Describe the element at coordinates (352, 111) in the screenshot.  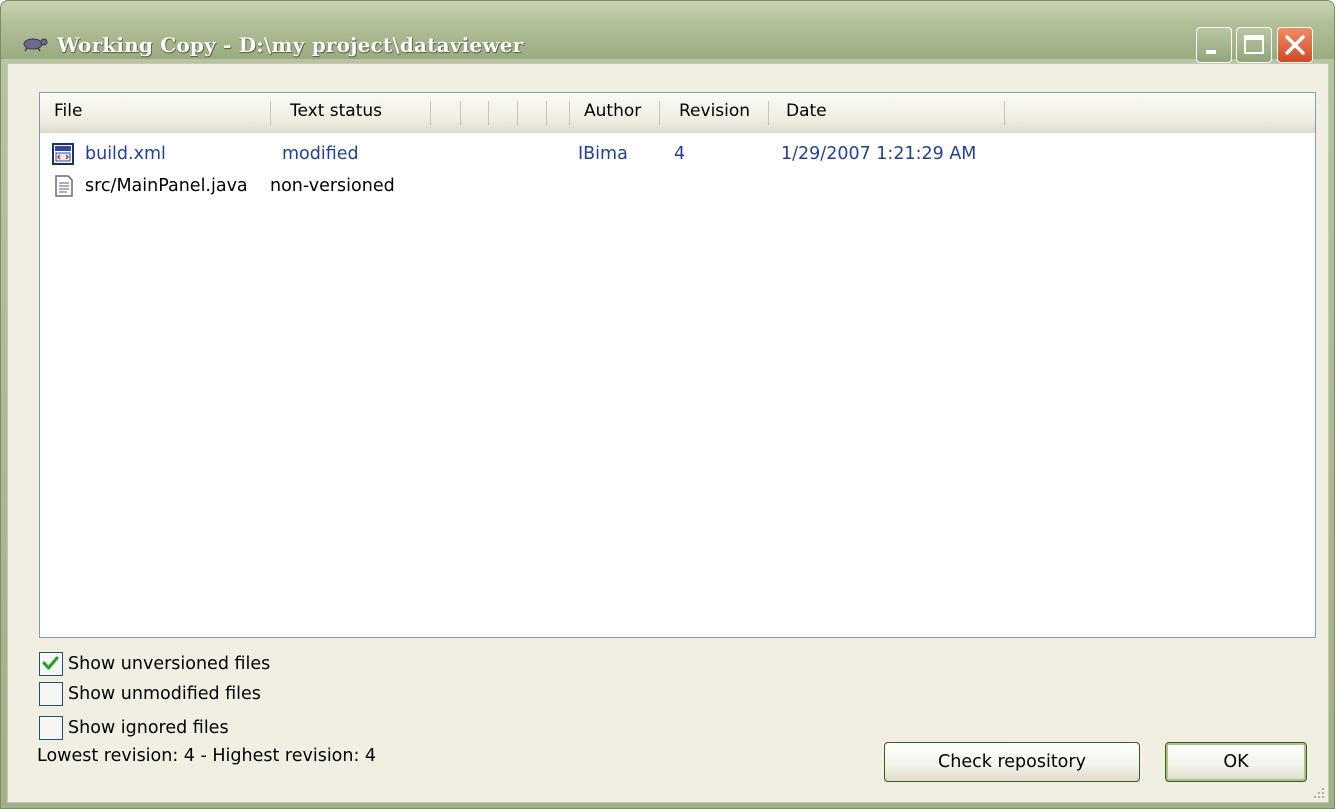
I see `column-header-text-status: Text status` at that location.